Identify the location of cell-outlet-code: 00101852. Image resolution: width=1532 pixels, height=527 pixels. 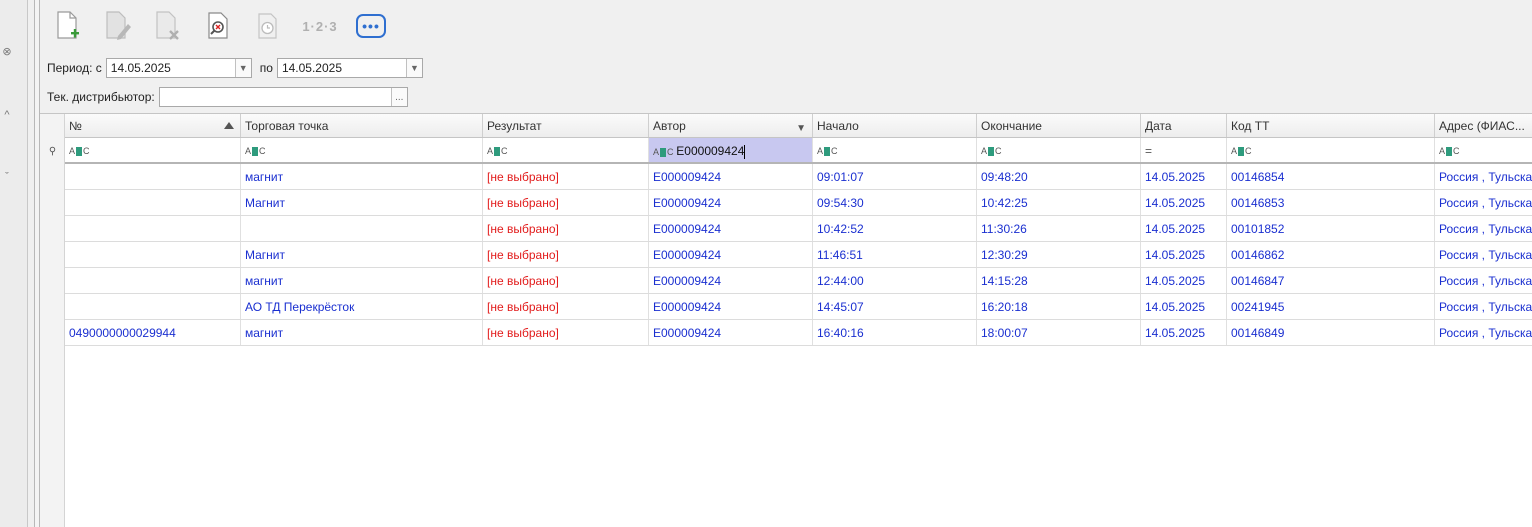
(1331, 228).